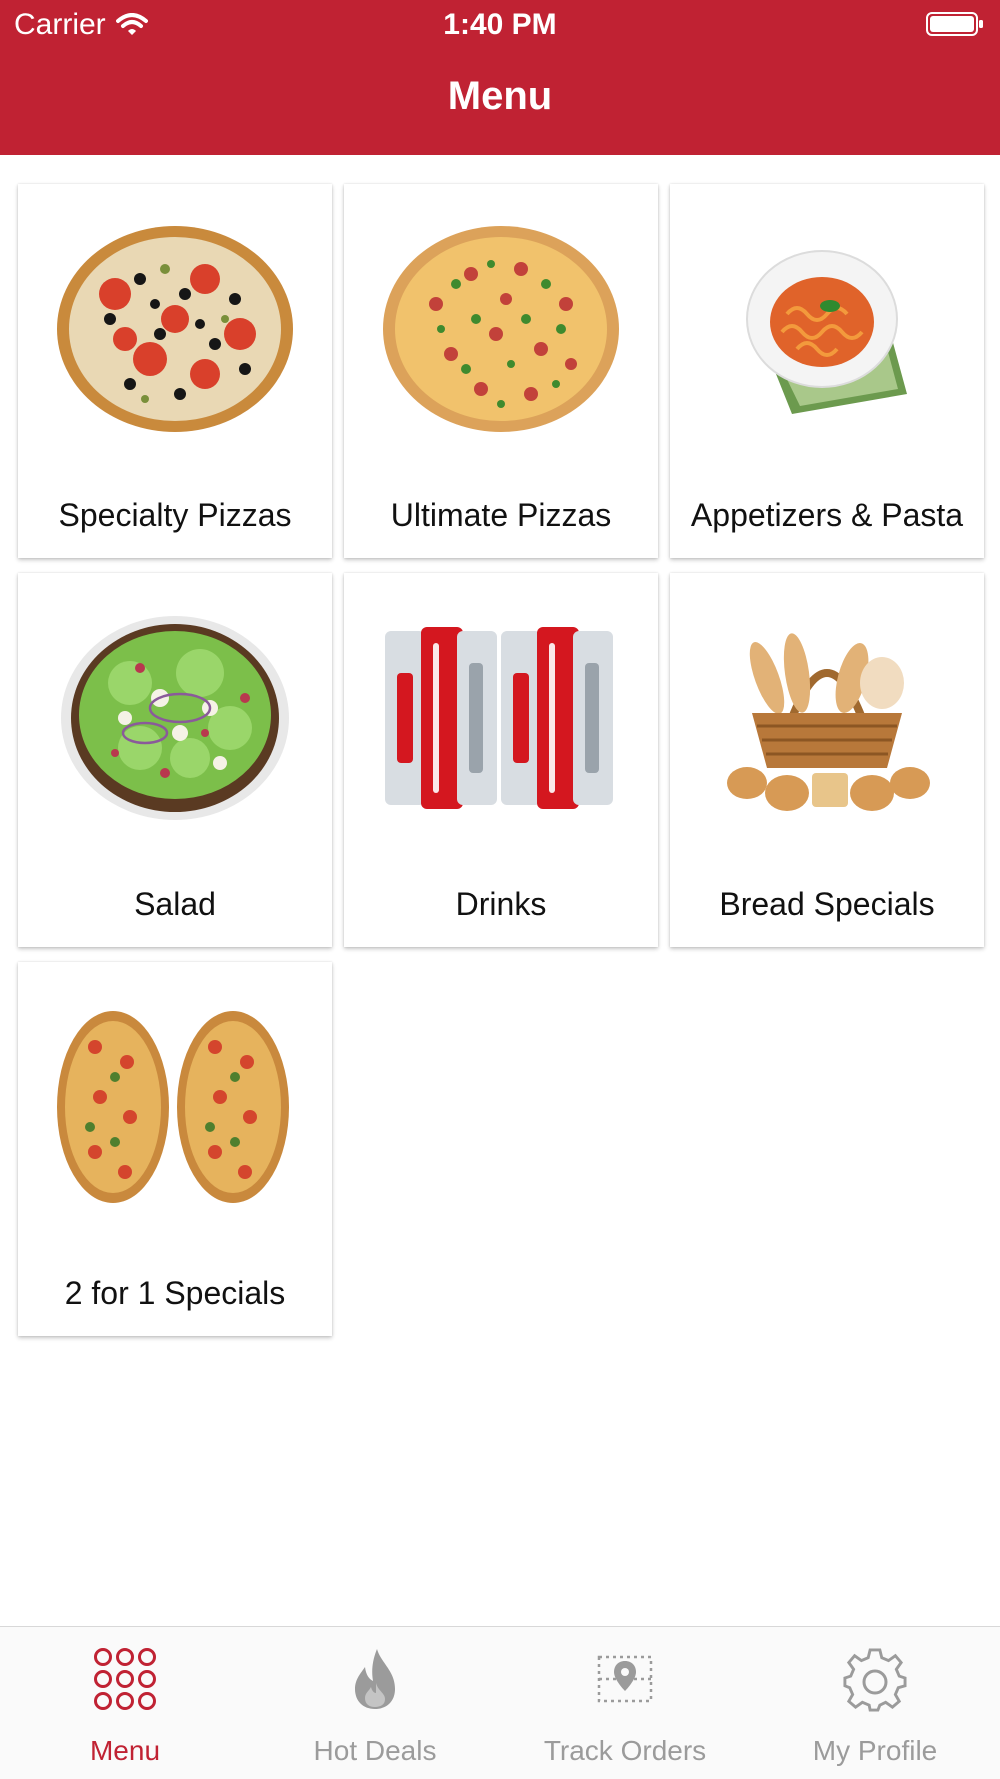 Image resolution: width=1000 pixels, height=1779 pixels. I want to click on category-card-2-for-1-specials: 2 for 1 Specials, so click(175, 1149).